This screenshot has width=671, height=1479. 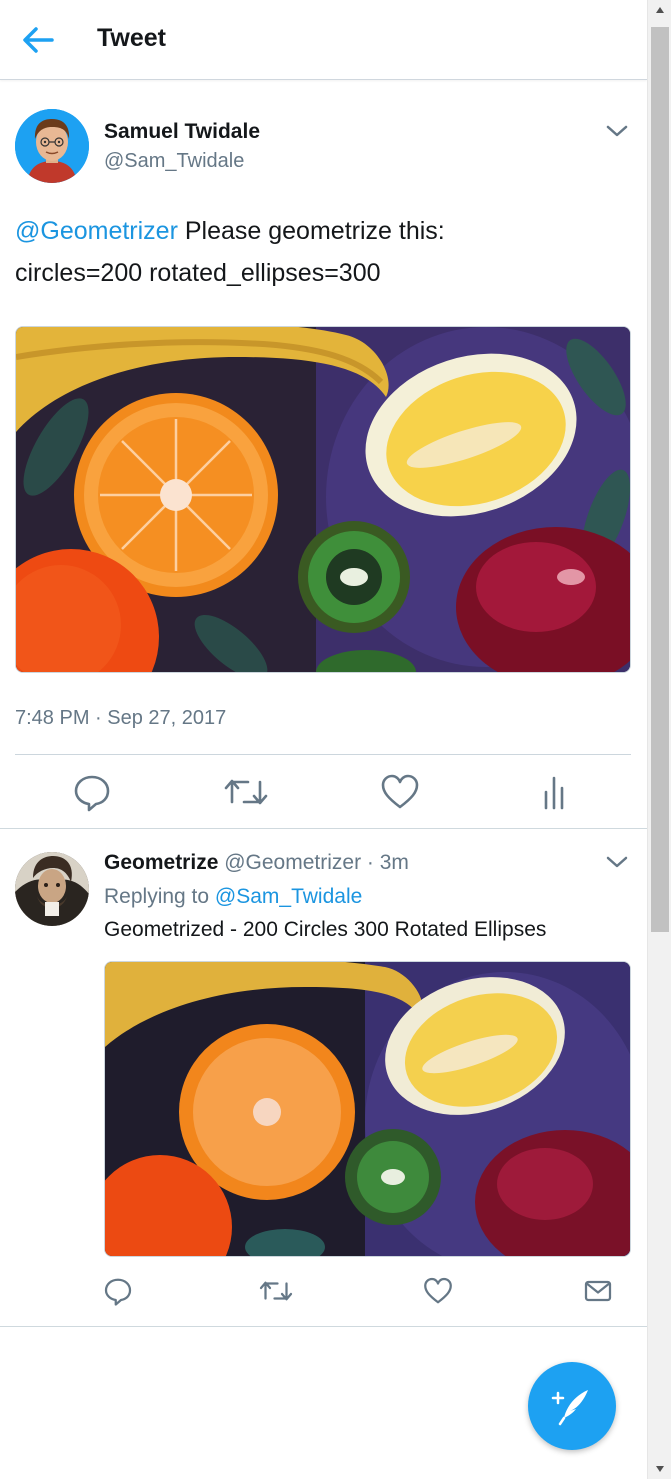 What do you see at coordinates (159, 896) in the screenshot?
I see `replying-prefix: Replying to` at bounding box center [159, 896].